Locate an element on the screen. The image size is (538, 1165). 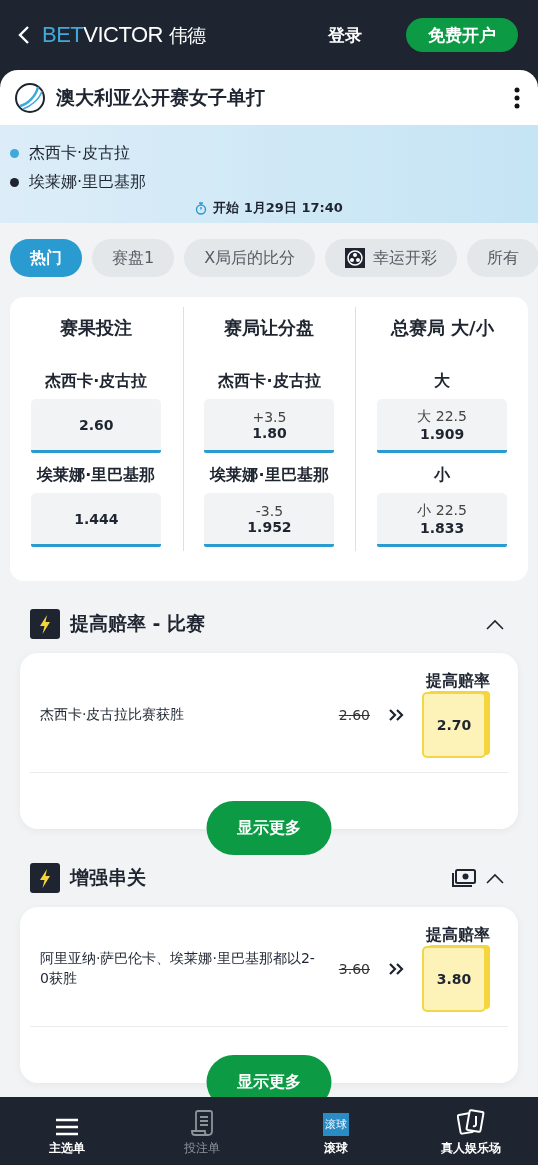
player-name: 杰西卡·皮古拉 is located at coordinates (80, 153).